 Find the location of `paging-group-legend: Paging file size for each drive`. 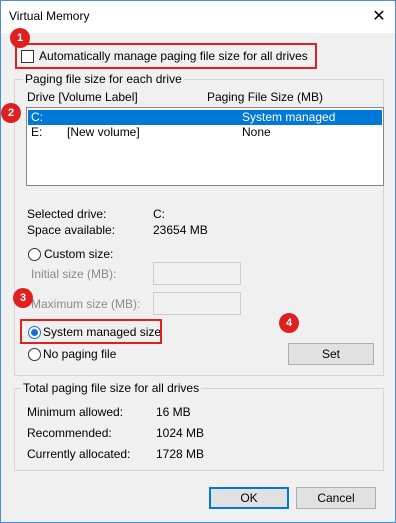

paging-group-legend: Paging file size for each drive is located at coordinates (103, 79).